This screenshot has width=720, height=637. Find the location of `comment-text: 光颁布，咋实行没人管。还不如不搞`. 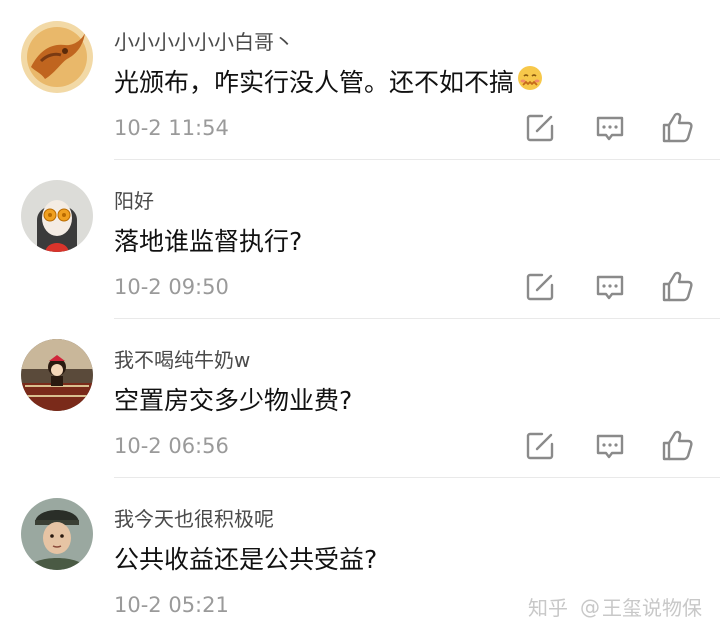

comment-text: 光颁布，咋实行没人管。还不如不搞 is located at coordinates (329, 81).